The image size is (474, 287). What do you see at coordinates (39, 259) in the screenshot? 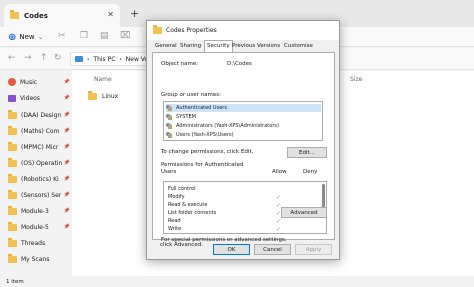
I see `sidebar-item-my-scans: My Scans` at bounding box center [39, 259].